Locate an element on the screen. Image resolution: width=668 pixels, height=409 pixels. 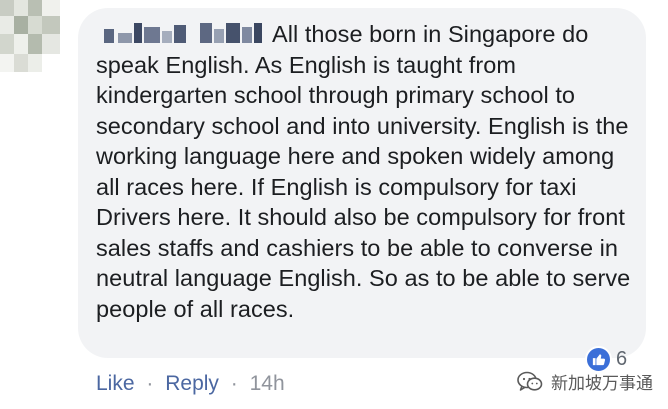
watermark-text: 新加坡万事通 is located at coordinates (602, 383).